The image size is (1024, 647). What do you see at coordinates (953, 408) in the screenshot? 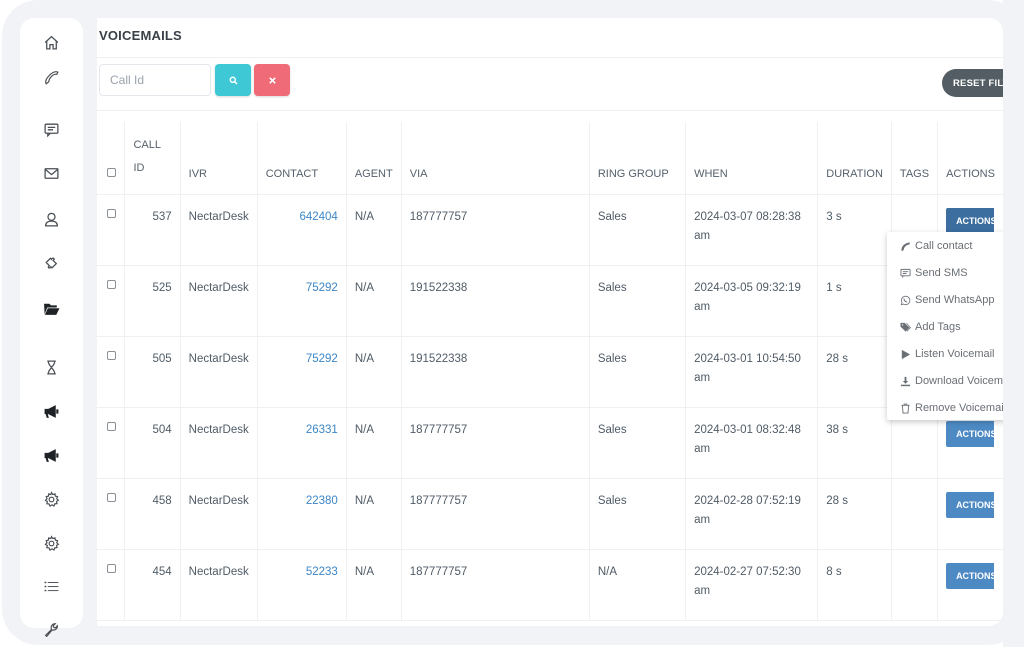
I see `menu-item-remove-voicemail: Remove Voicemail` at bounding box center [953, 408].